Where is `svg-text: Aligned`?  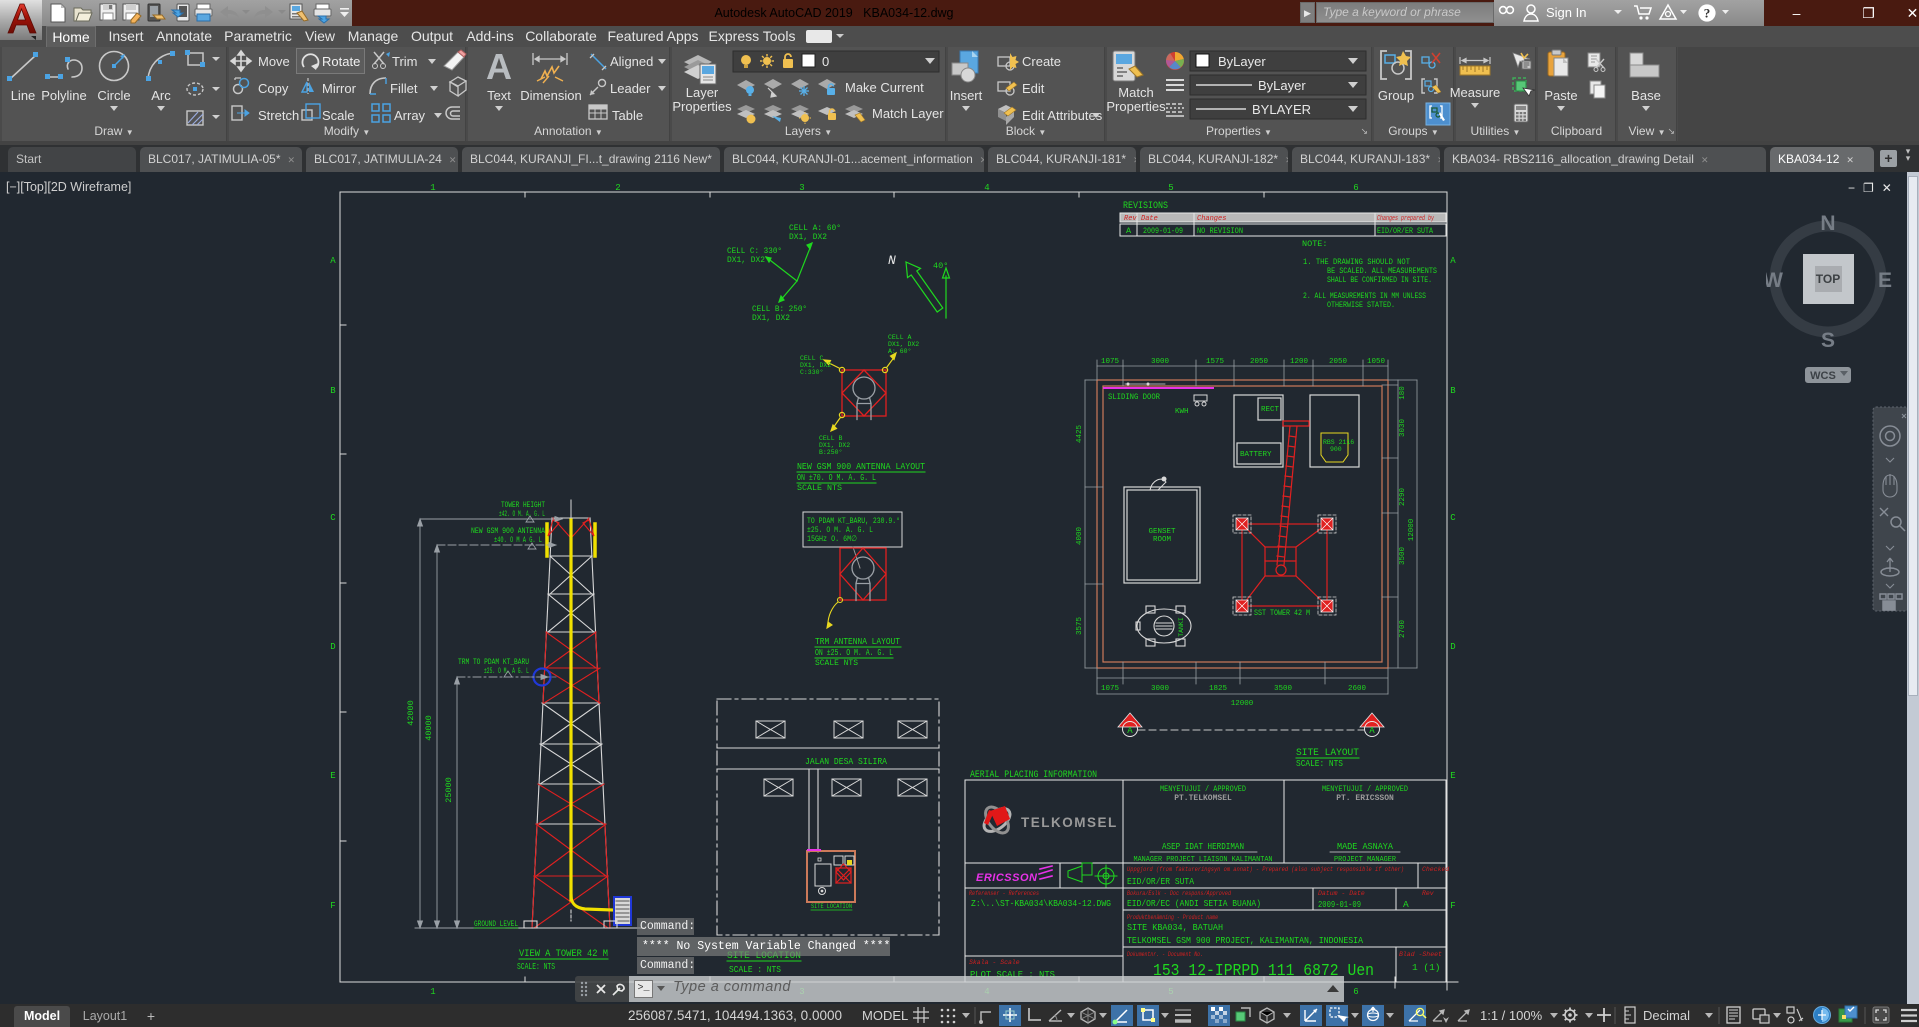 svg-text: Aligned is located at coordinates (631, 61).